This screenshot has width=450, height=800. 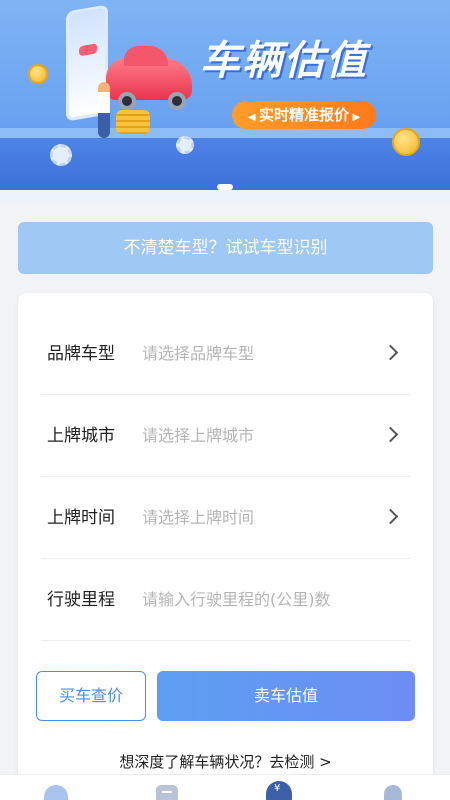 I want to click on profile-tab-icon, so click(x=393, y=792).